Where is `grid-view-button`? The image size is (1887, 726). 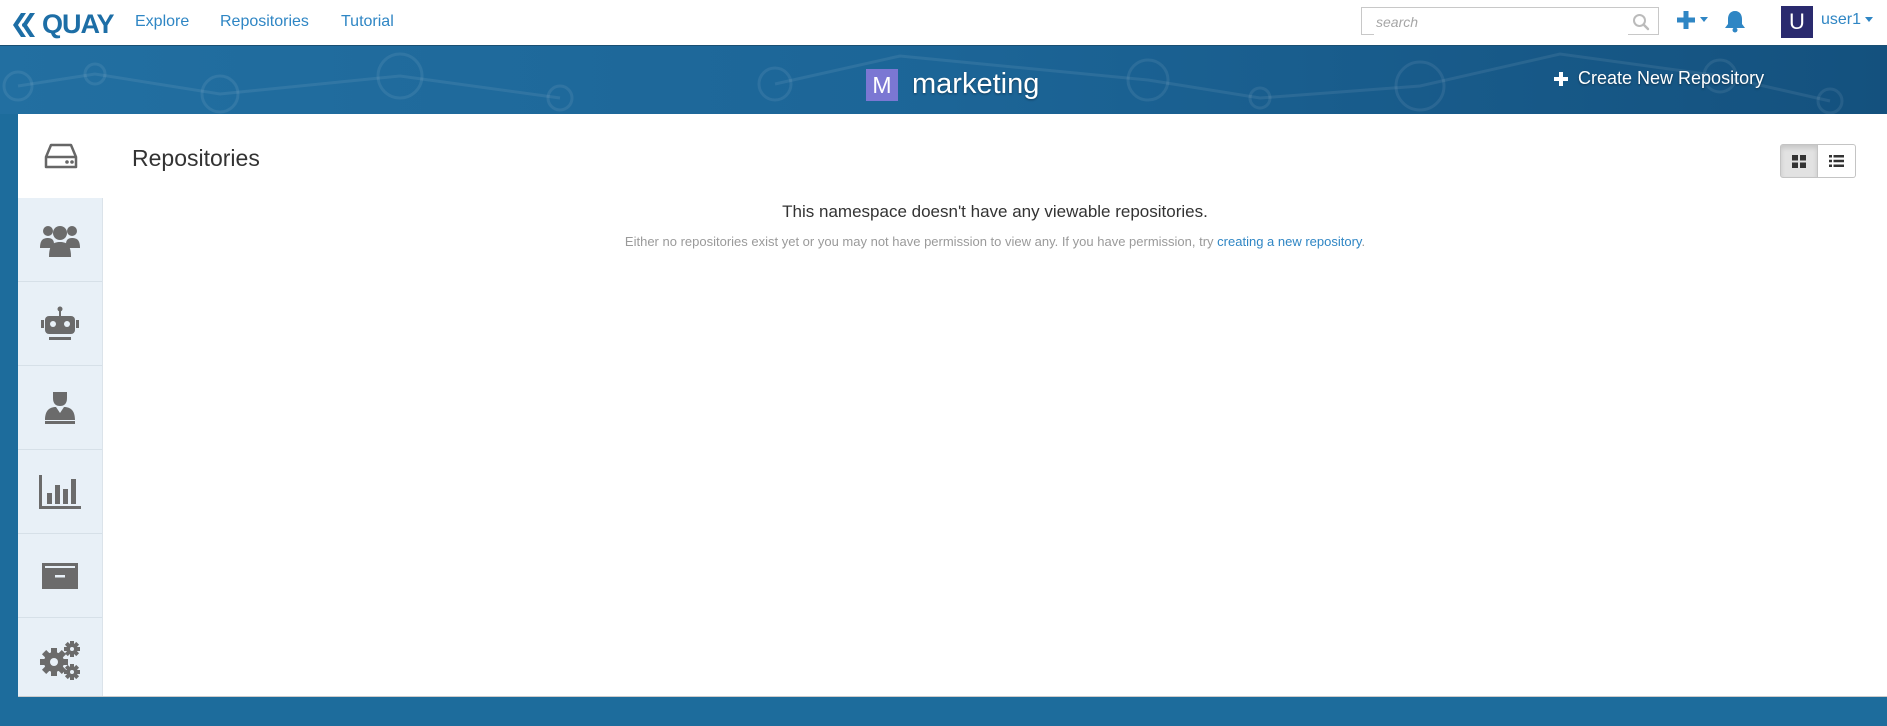
grid-view-button is located at coordinates (1799, 161).